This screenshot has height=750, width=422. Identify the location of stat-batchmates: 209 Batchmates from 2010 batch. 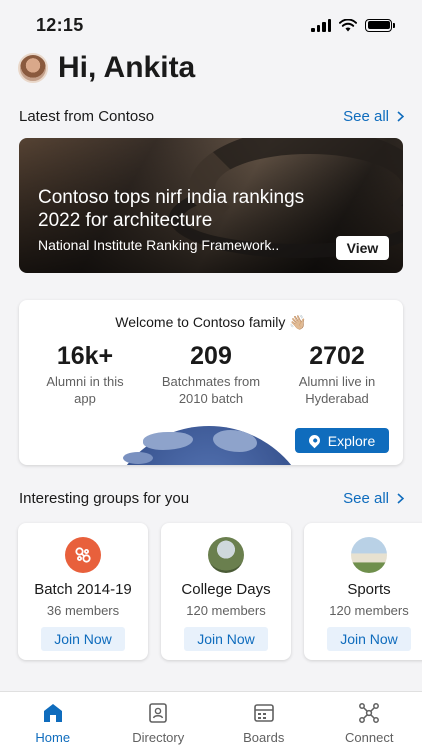
(211, 374).